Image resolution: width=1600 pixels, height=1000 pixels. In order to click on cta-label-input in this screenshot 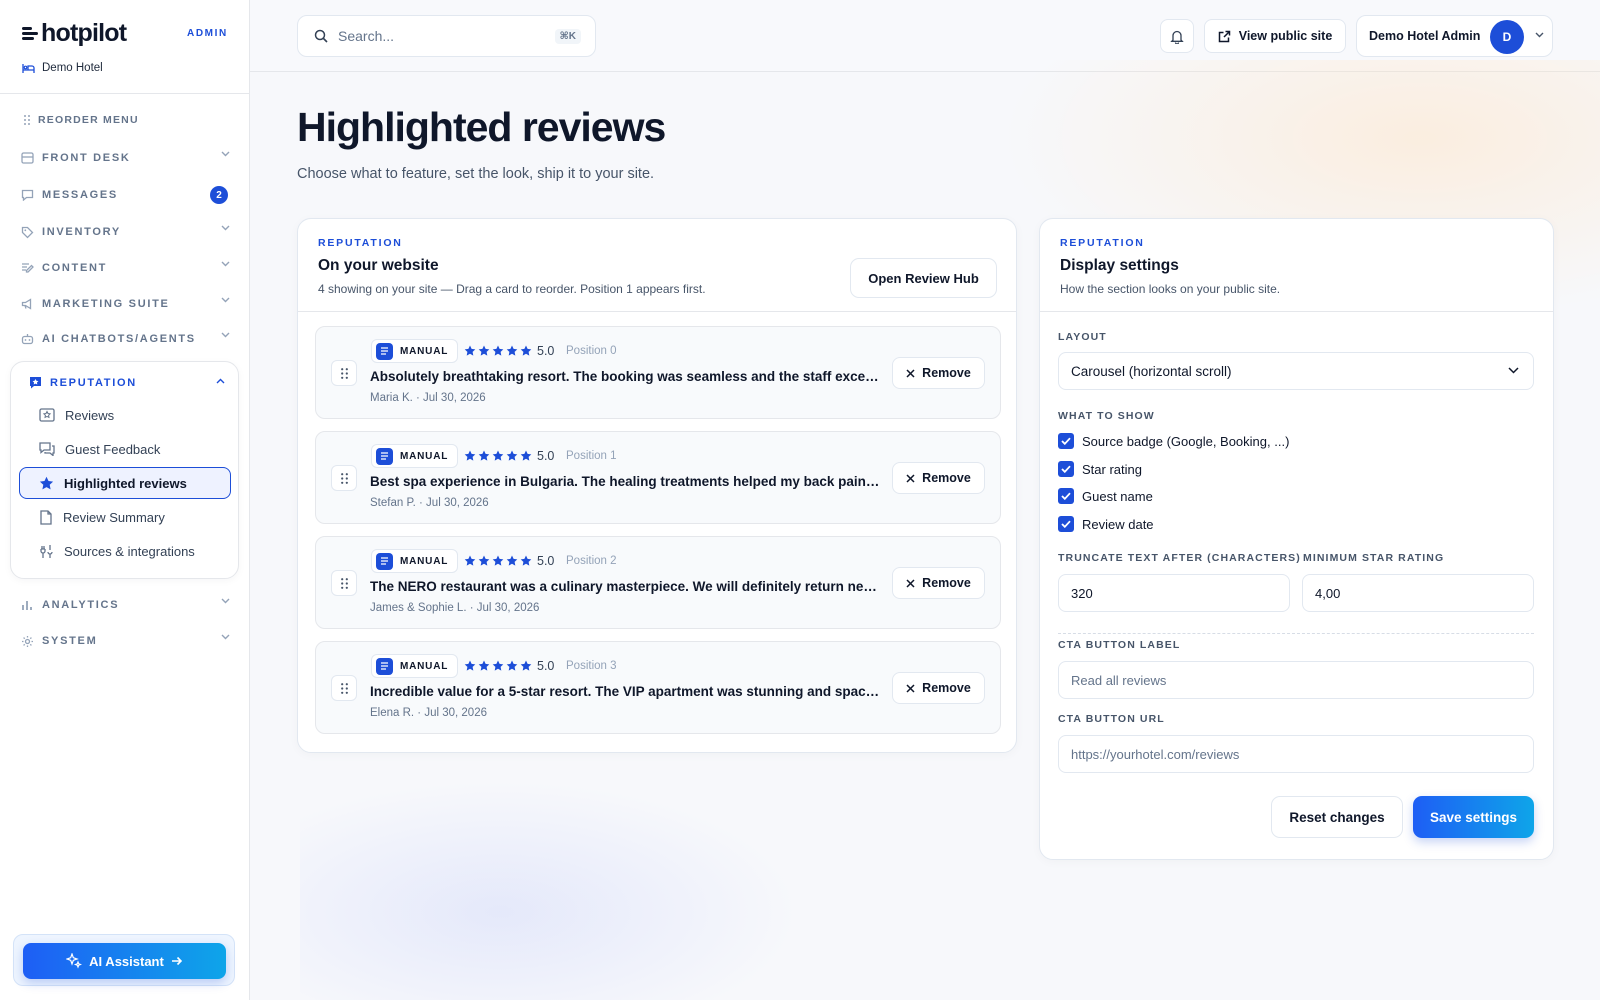, I will do `click(1296, 680)`.